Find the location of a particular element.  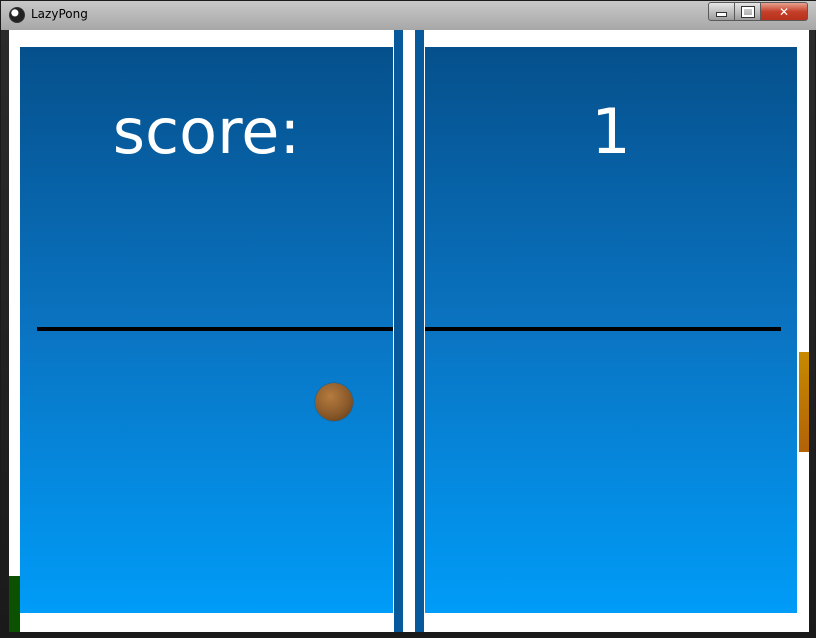

close-button: ✕ is located at coordinates (784, 11).